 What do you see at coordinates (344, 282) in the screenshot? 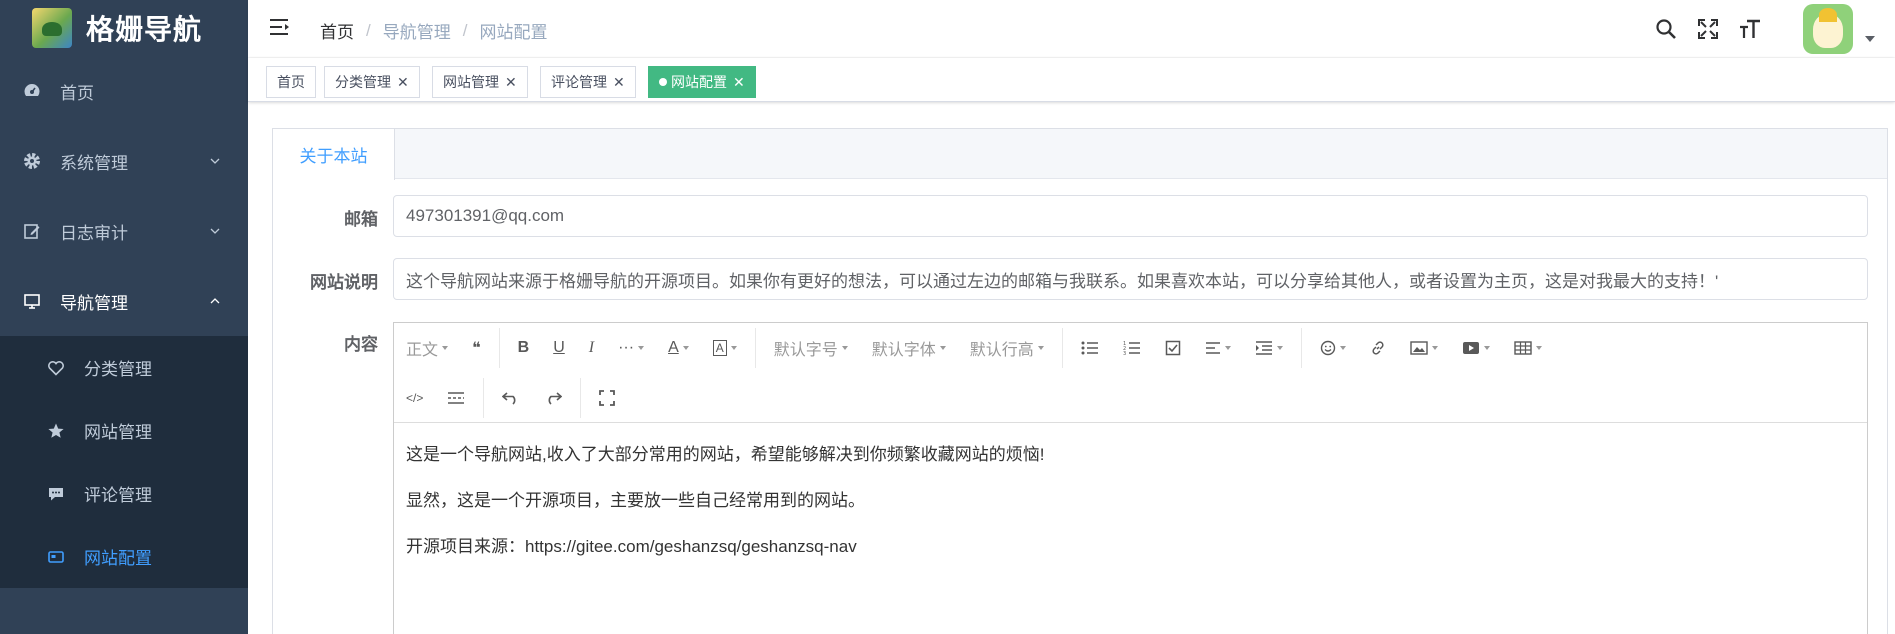
I see `desc-label: 网站说明` at bounding box center [344, 282].